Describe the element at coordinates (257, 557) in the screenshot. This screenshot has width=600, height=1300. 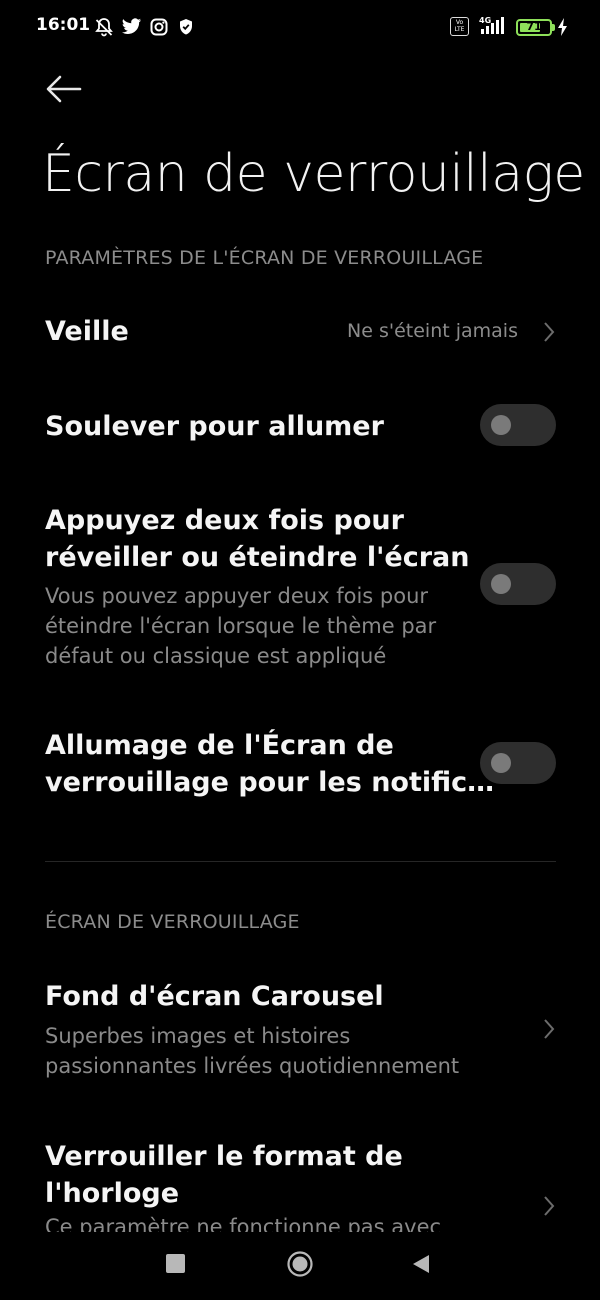
I see `double-tap-title-line2: réveiller ou éteindre l'écran` at that location.